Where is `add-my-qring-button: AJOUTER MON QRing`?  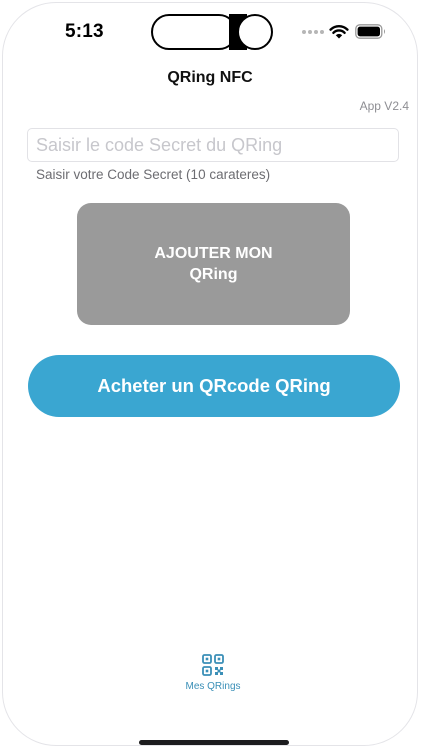 add-my-qring-button: AJOUTER MON QRing is located at coordinates (213, 264).